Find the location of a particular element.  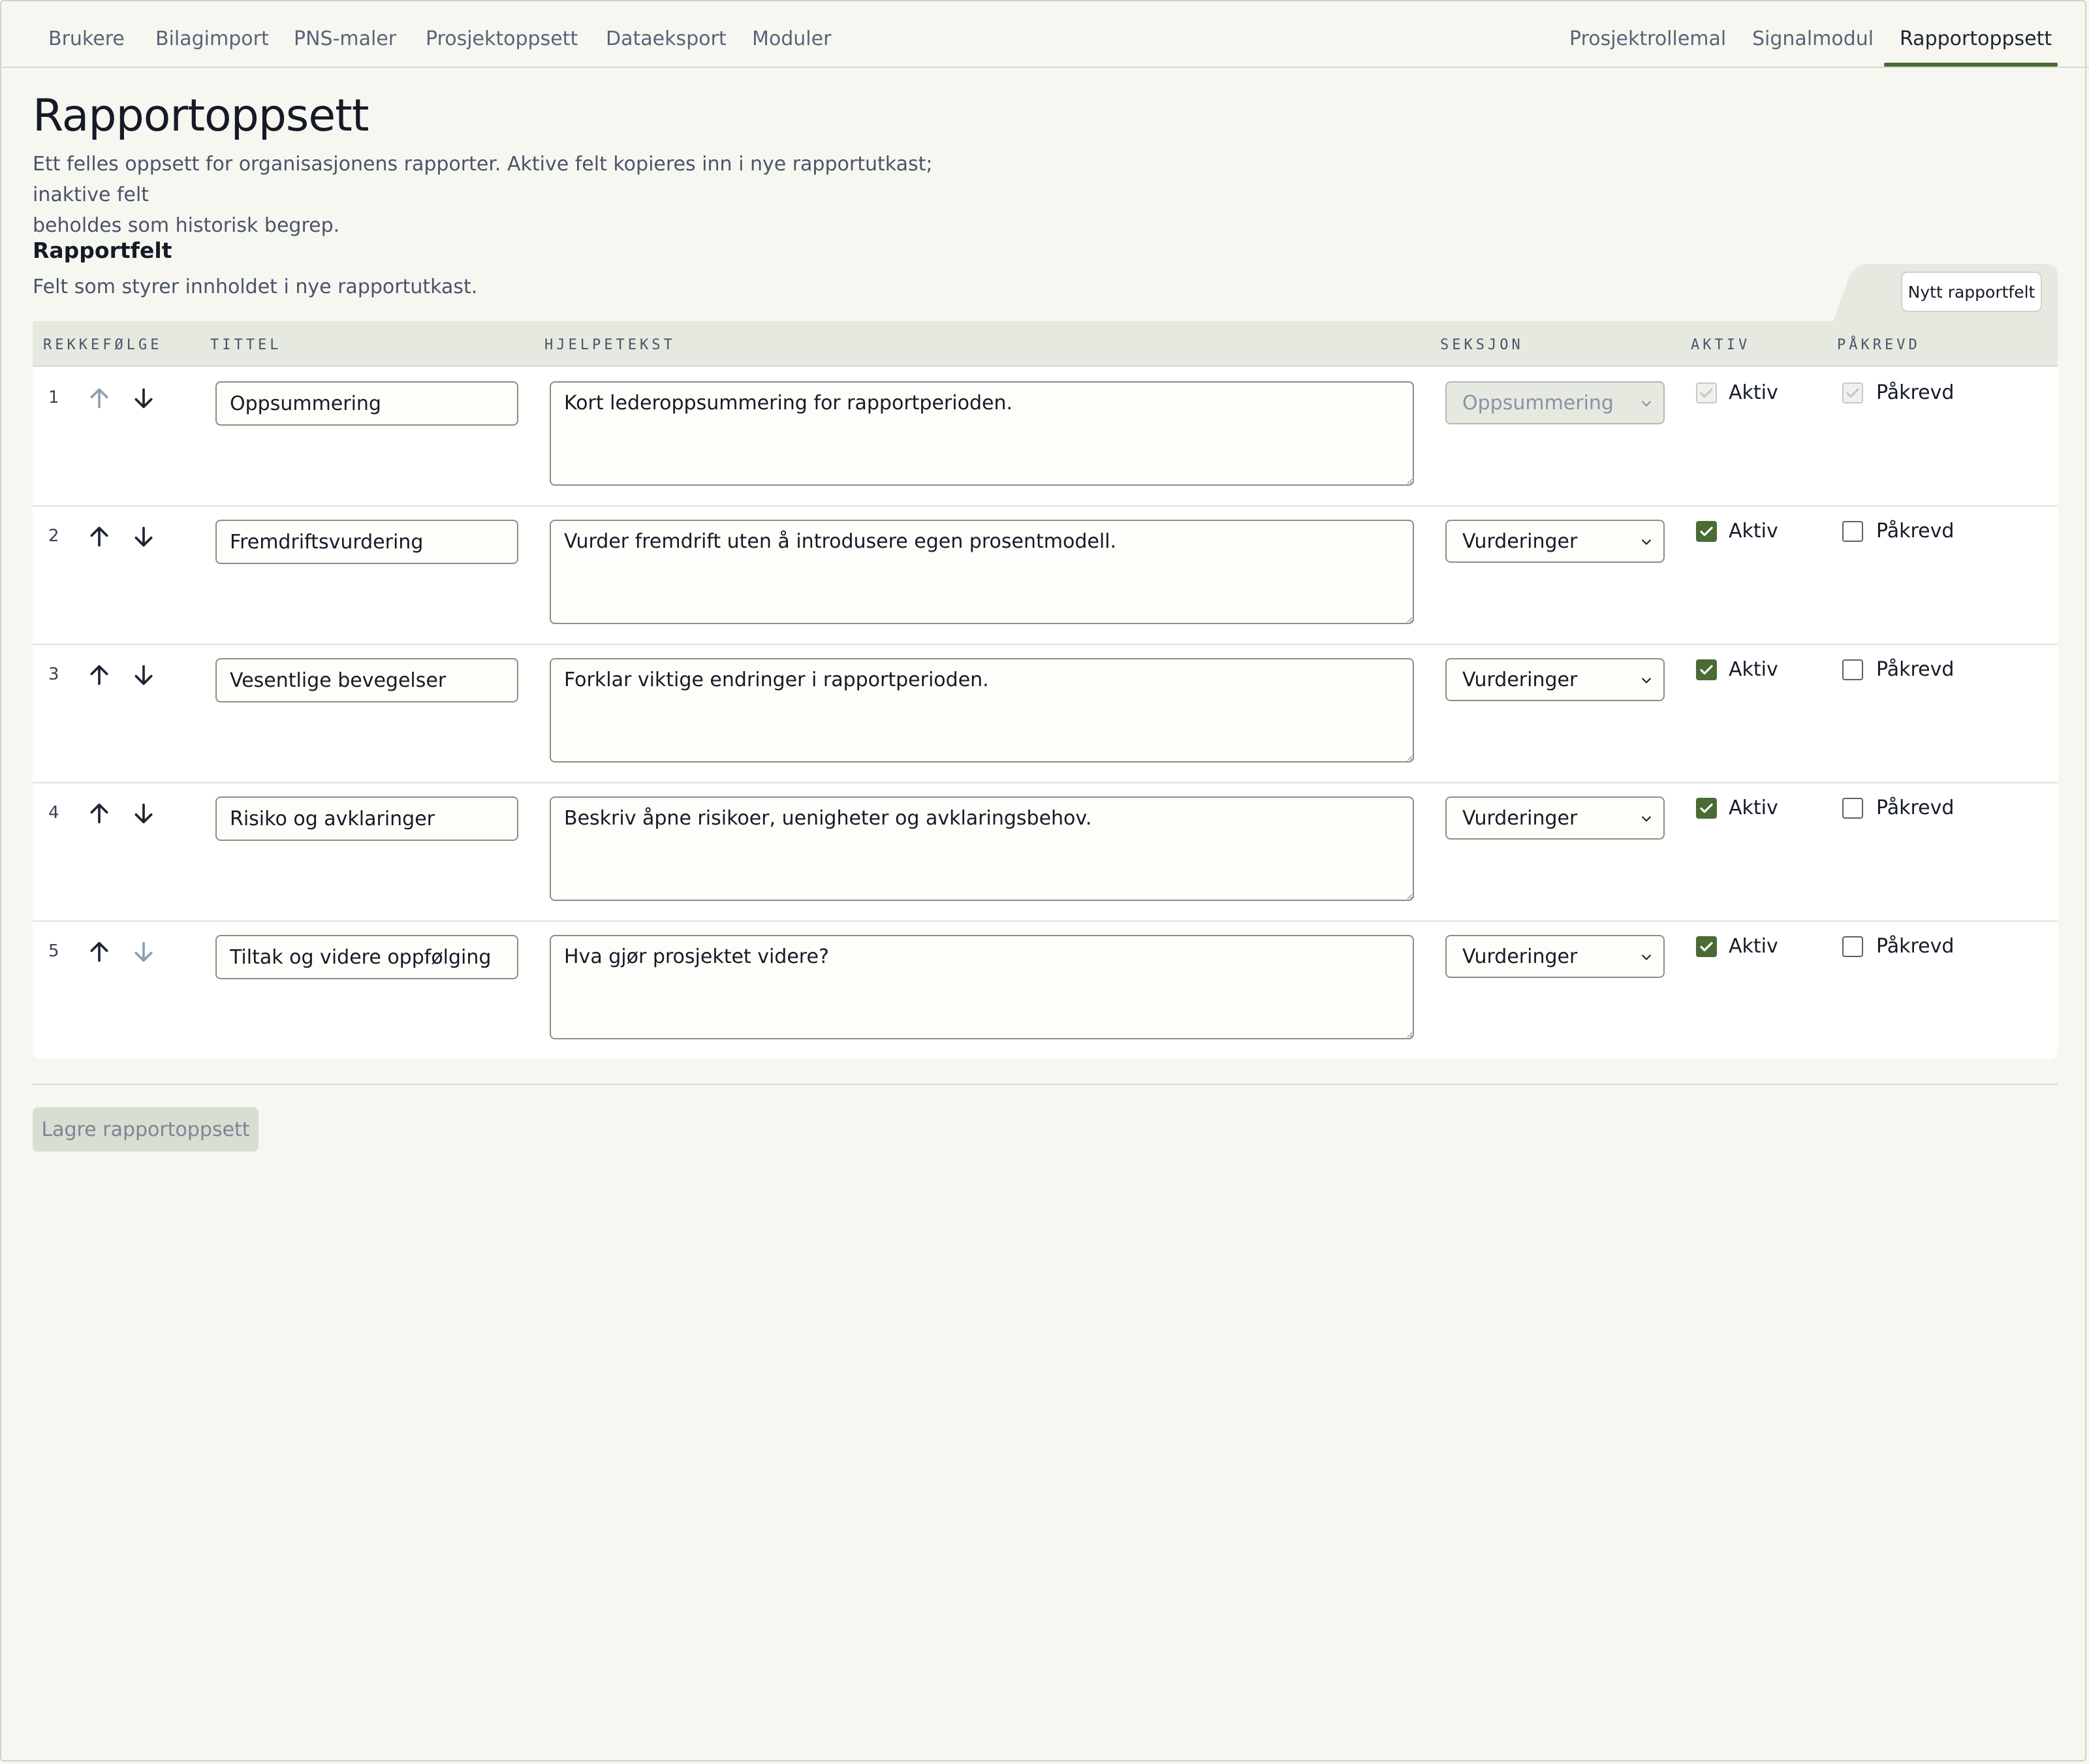

nav-brukere: Brukere is located at coordinates (86, 38).